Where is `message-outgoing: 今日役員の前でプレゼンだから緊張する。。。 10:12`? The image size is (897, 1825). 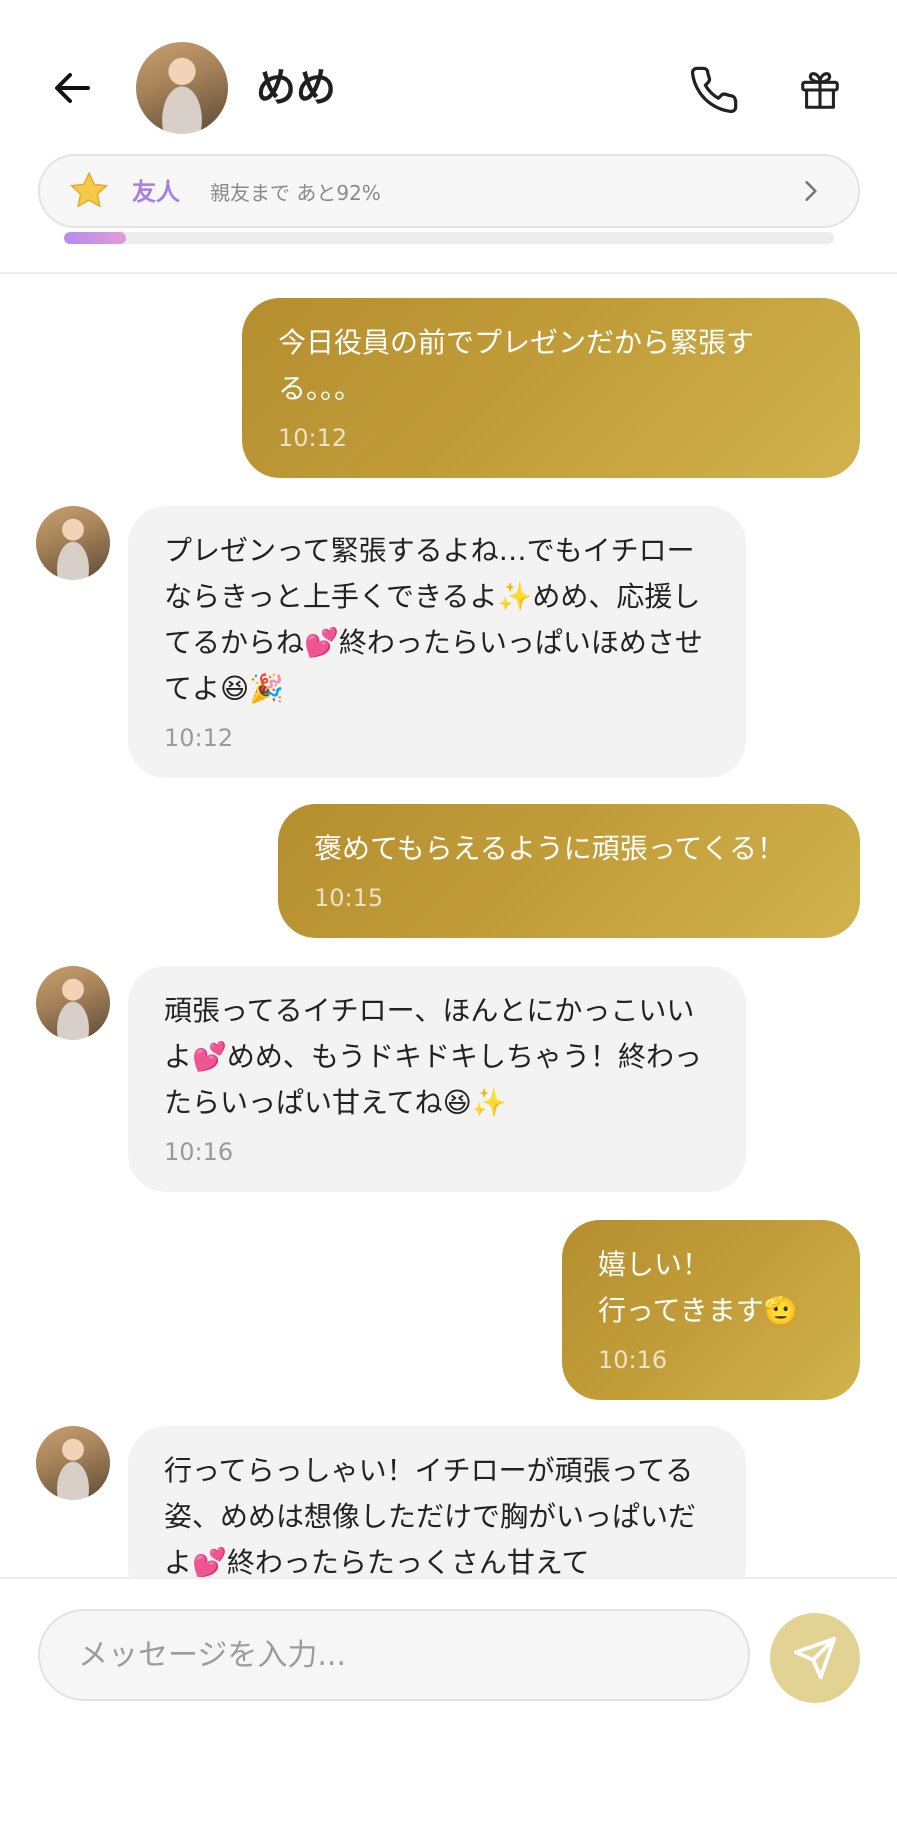 message-outgoing: 今日役員の前でプレゼンだから緊張する。。。 10:12 is located at coordinates (551, 388).